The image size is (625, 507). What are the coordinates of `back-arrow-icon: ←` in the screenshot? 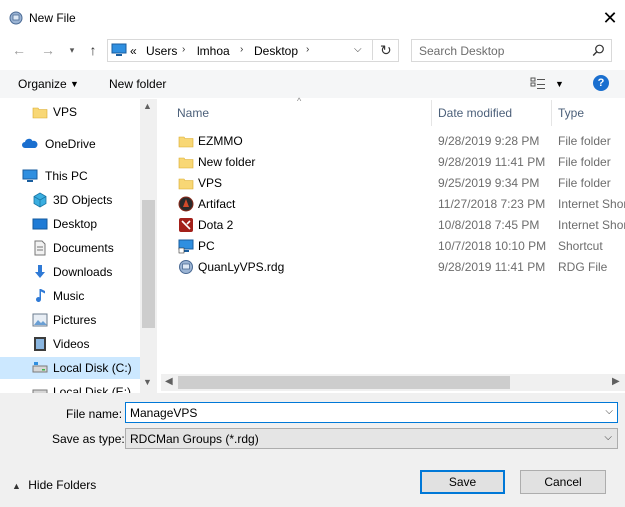 It's located at (19, 50).